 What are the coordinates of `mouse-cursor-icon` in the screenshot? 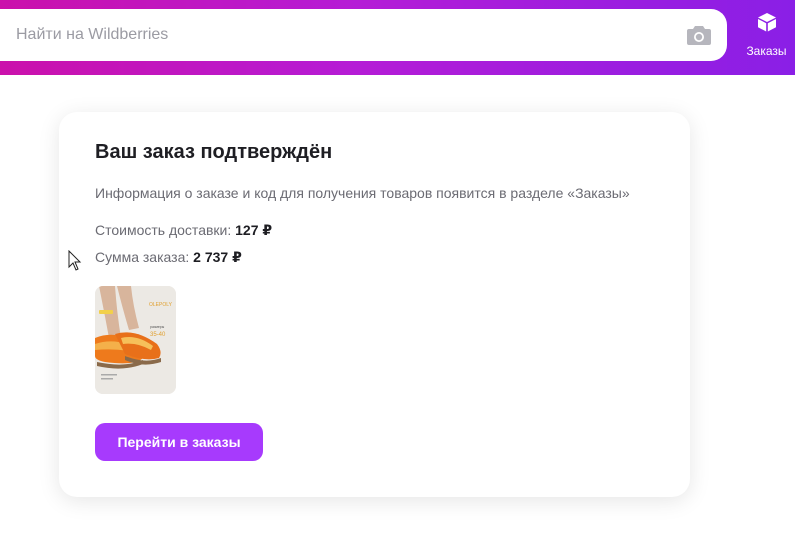 It's located at (75, 263).